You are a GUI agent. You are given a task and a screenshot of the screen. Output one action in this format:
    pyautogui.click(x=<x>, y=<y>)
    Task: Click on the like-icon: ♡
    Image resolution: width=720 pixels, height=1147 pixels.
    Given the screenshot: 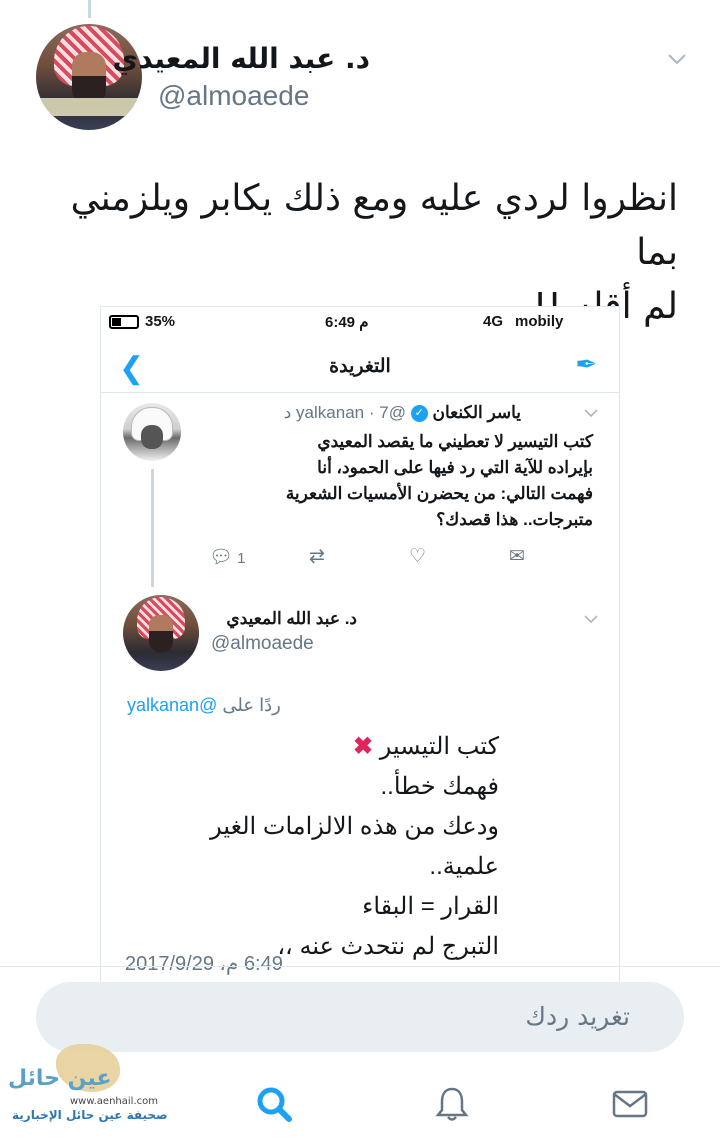 What is the action you would take?
    pyautogui.click(x=418, y=556)
    